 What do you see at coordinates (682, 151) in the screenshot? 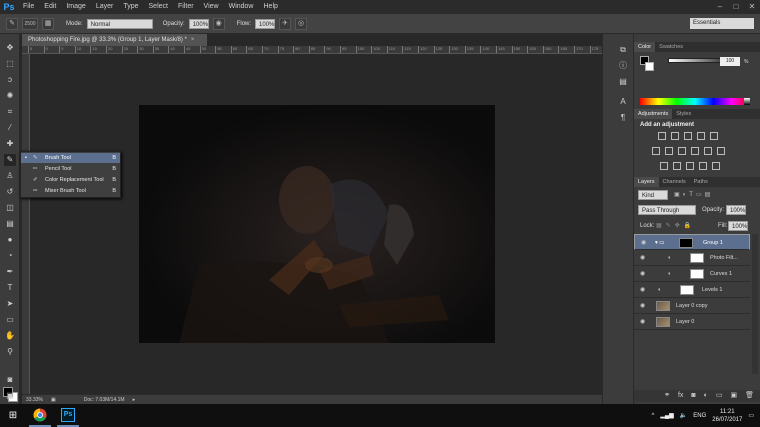
I see `black-white-icon` at bounding box center [682, 151].